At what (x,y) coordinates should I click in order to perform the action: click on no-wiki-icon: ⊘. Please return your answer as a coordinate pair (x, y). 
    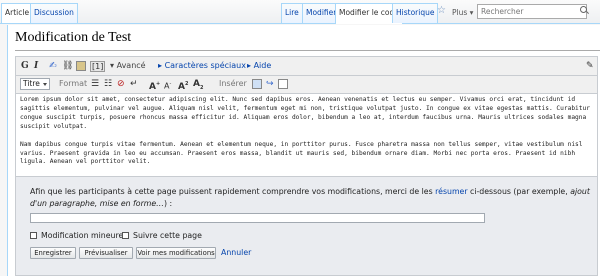
    Looking at the image, I should click on (121, 84).